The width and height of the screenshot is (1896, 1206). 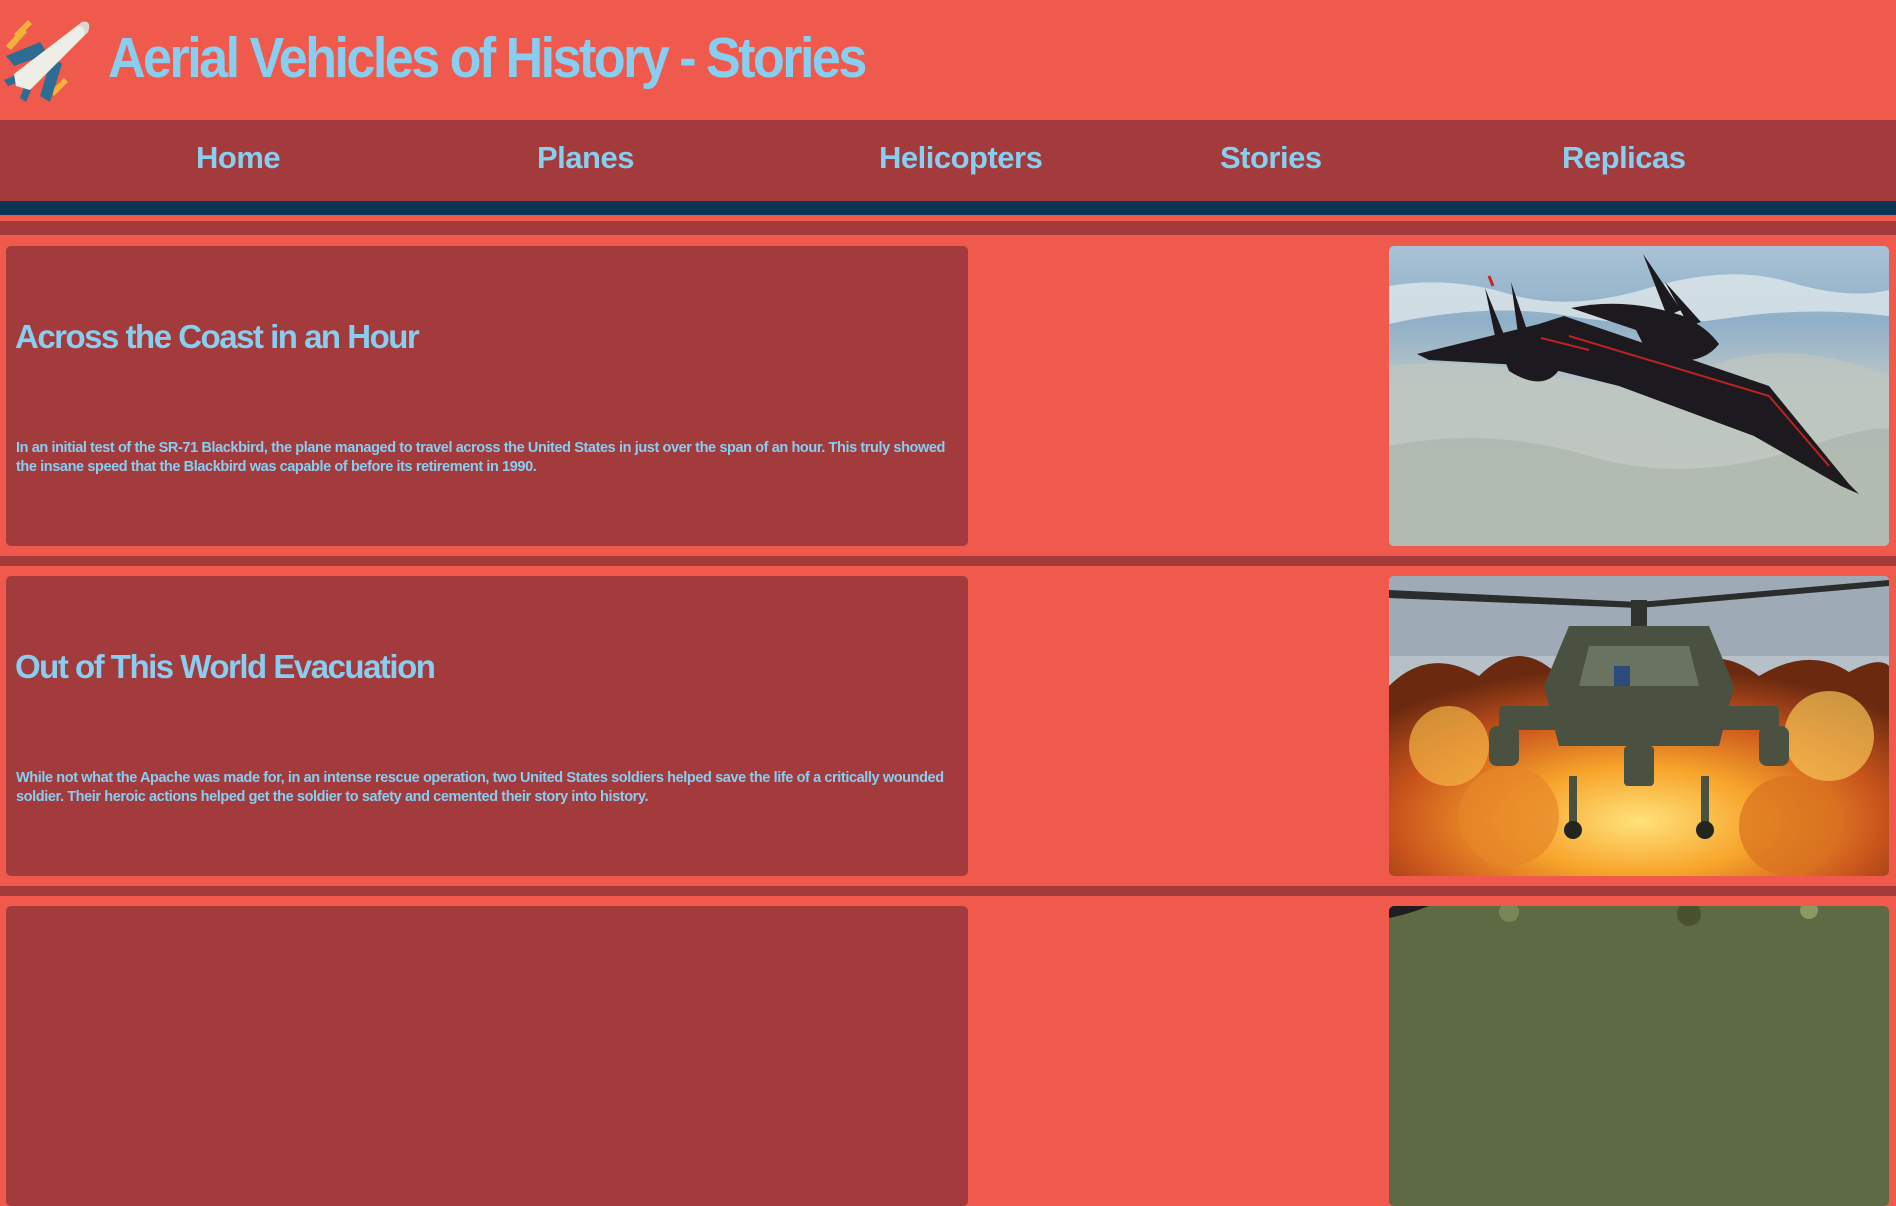 I want to click on nav-divider, so click(x=948, y=208).